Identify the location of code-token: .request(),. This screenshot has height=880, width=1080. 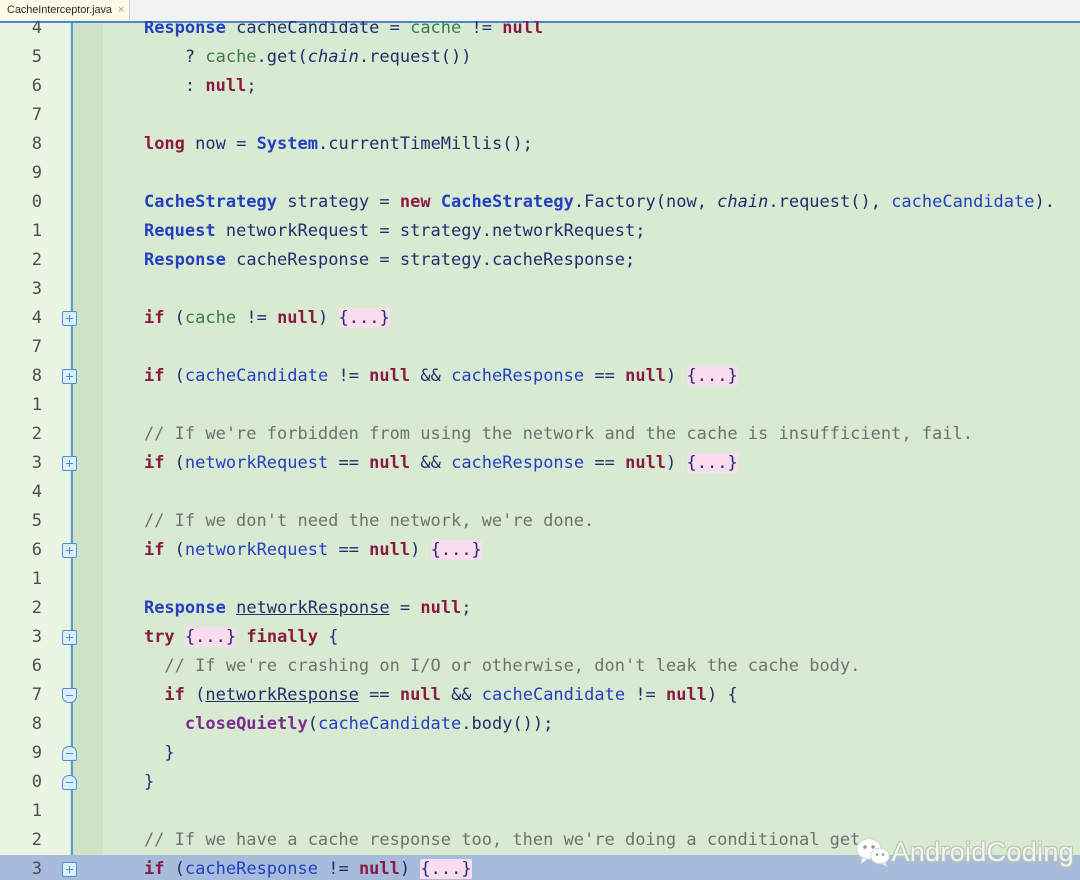
(830, 202).